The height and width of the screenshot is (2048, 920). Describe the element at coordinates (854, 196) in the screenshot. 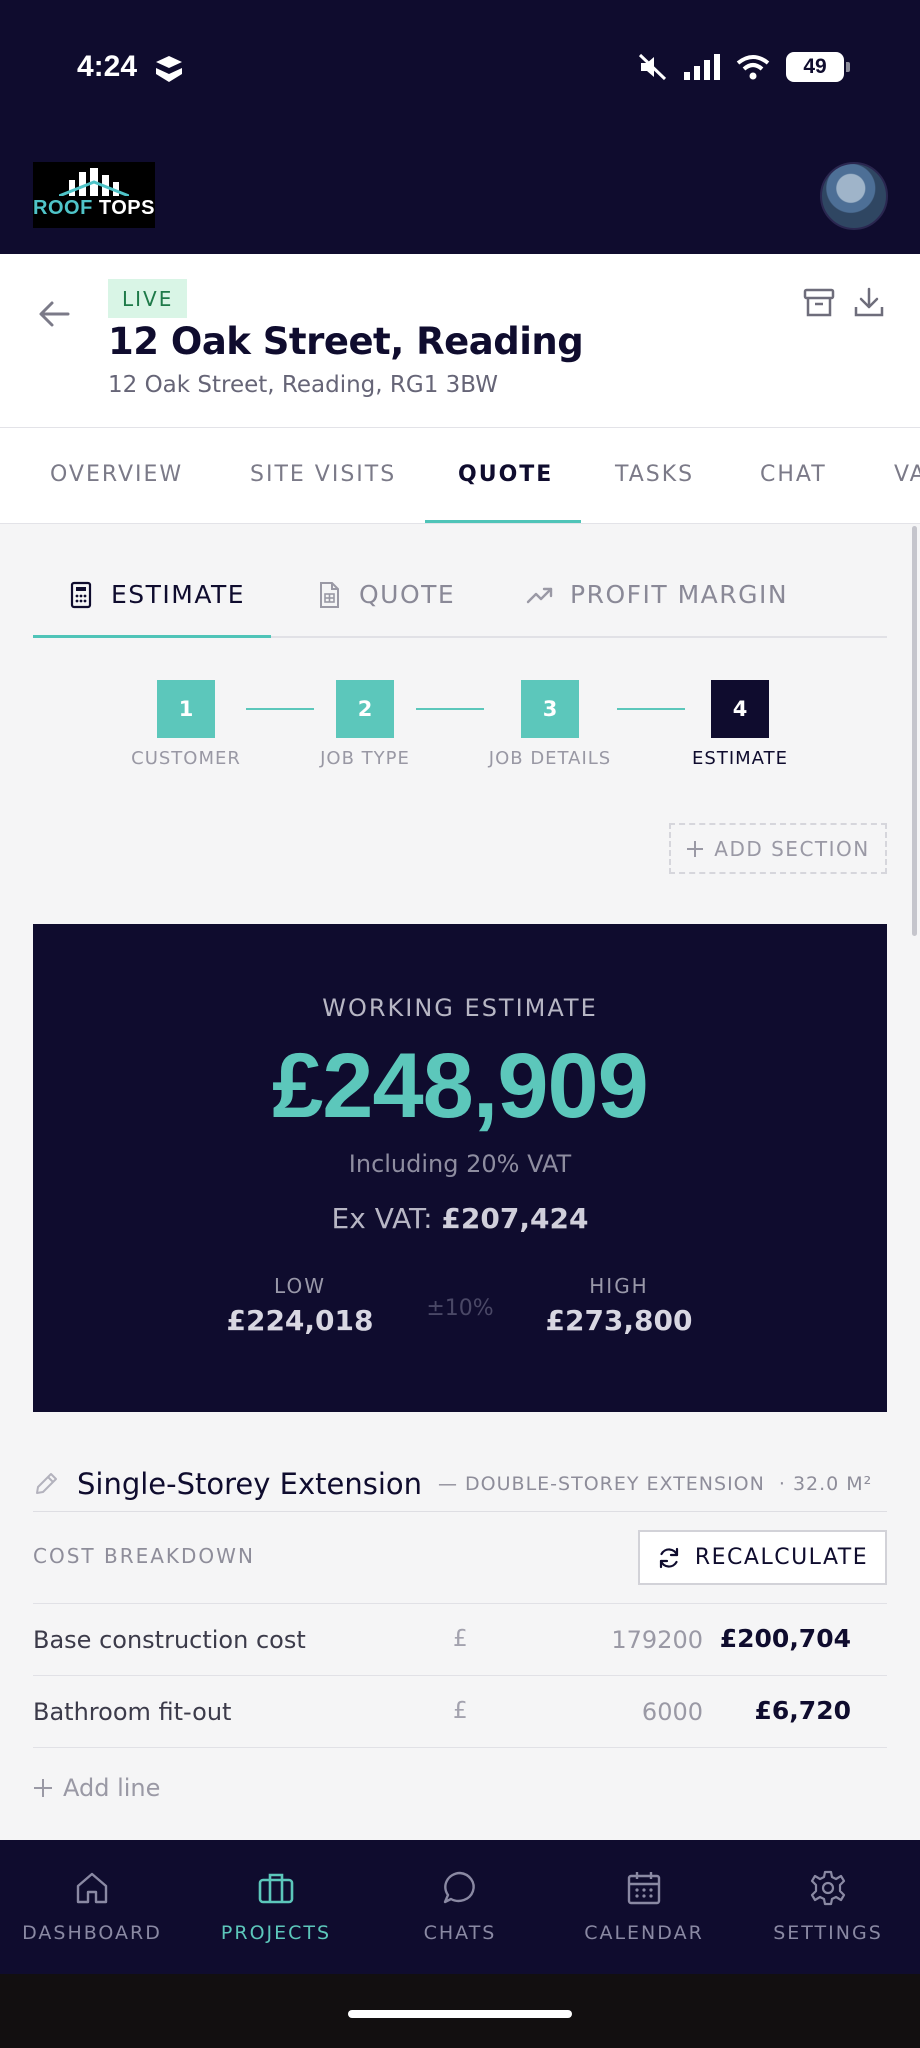

I see `user-avatar` at that location.